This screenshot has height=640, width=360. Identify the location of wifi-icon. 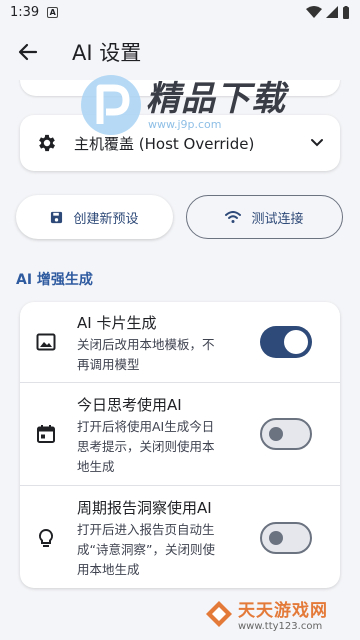
(314, 12).